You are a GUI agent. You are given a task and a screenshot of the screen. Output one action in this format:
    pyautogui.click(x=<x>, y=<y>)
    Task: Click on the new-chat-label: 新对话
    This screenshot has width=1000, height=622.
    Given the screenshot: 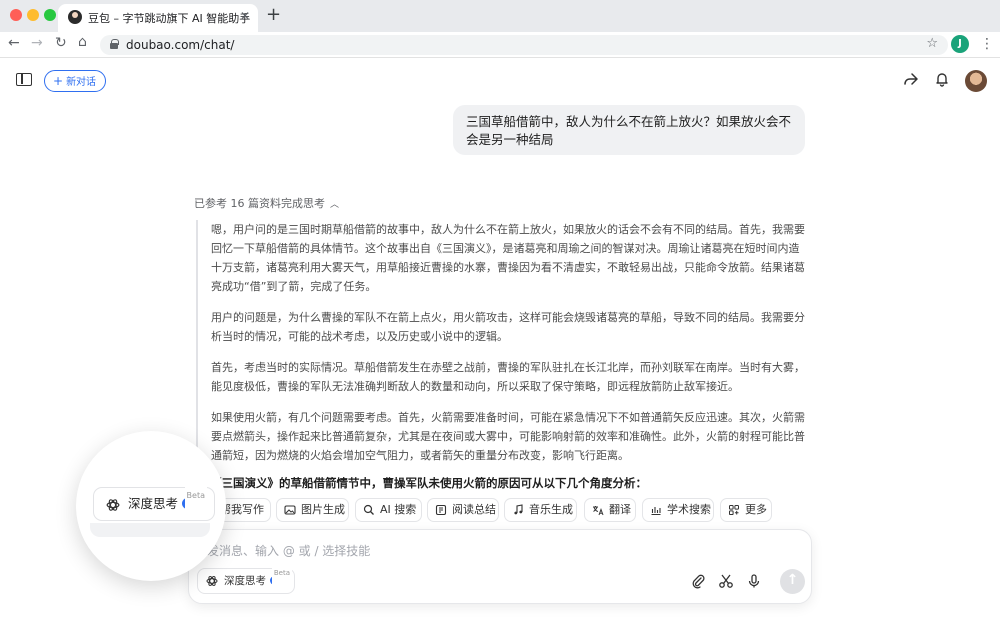 What is the action you would take?
    pyautogui.click(x=81, y=82)
    